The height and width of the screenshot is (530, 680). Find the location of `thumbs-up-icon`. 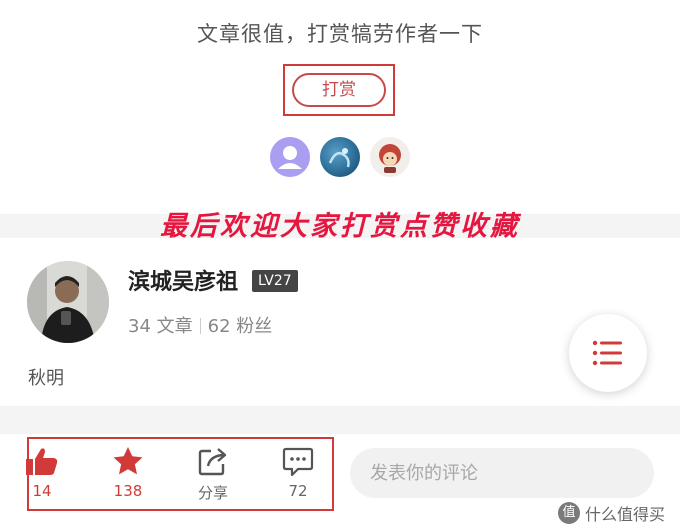

thumbs-up-icon is located at coordinates (42, 461).